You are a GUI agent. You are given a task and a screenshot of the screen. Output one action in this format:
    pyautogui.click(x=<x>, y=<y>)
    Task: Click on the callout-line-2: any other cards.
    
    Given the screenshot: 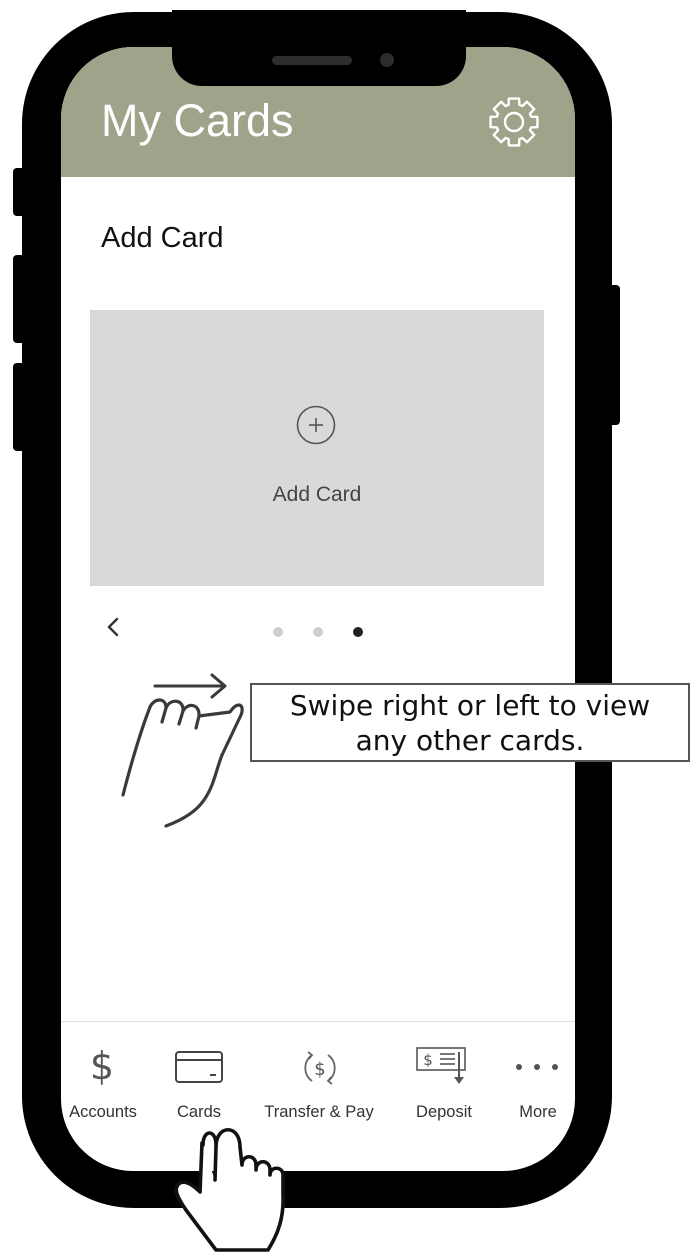 What is the action you would take?
    pyautogui.click(x=470, y=740)
    